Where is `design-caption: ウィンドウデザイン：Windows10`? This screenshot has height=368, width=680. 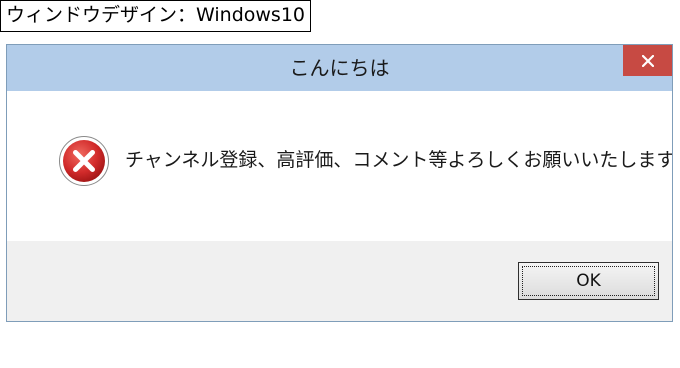
design-caption: ウィンドウデザイン：Windows10 is located at coordinates (155, 16).